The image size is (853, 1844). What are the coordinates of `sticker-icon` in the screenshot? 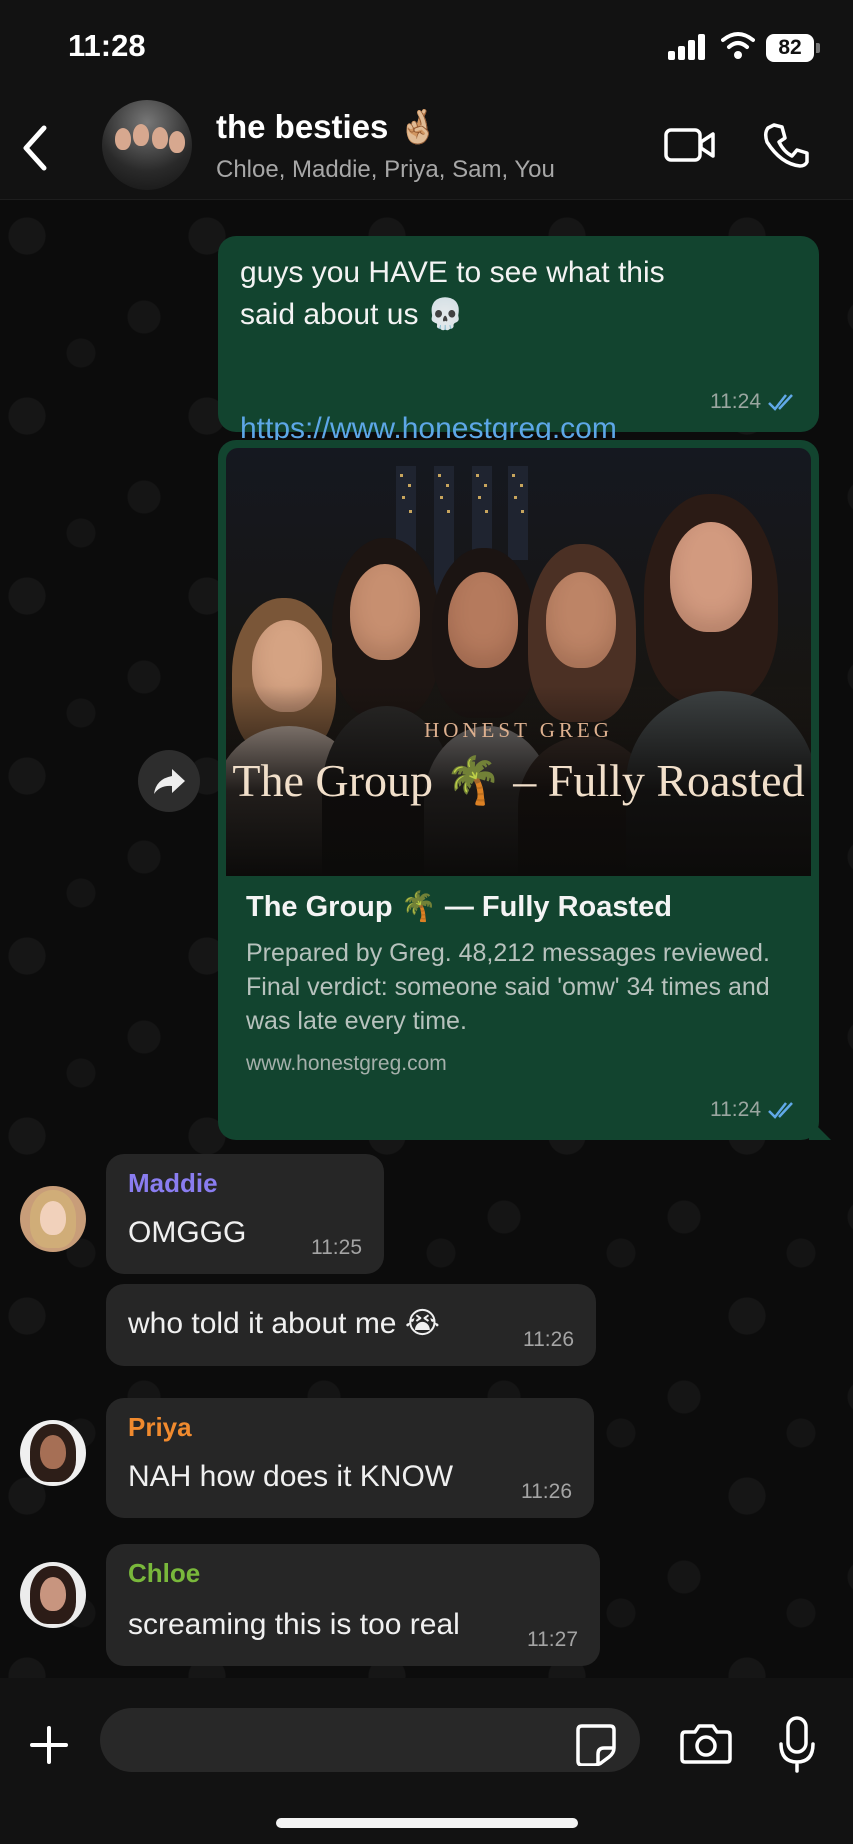 It's located at (596, 1744).